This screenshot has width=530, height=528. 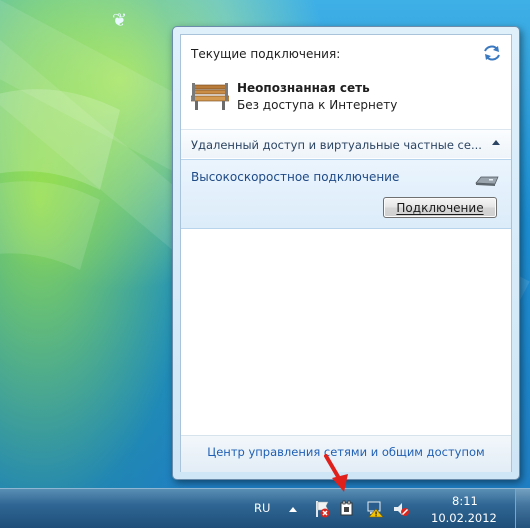 What do you see at coordinates (375, 509) in the screenshot?
I see `network-warning-icon` at bounding box center [375, 509].